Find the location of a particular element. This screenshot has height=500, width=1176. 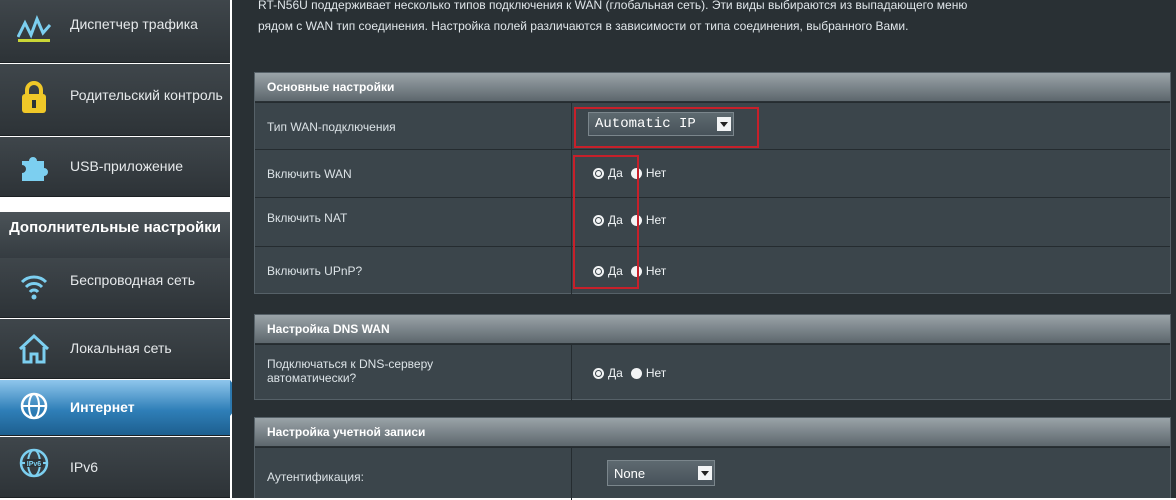

sidebar-item-label: Беспроводная сеть is located at coordinates (133, 280).